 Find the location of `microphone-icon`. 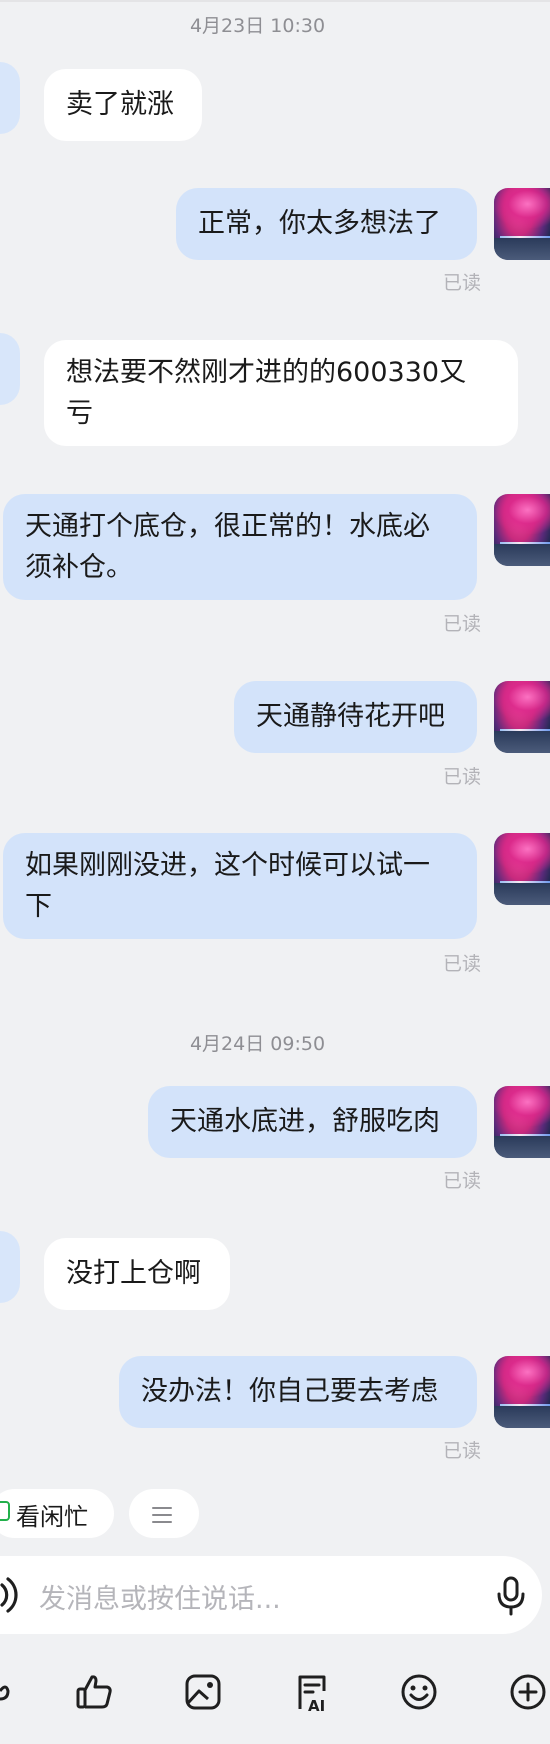

microphone-icon is located at coordinates (511, 1596).